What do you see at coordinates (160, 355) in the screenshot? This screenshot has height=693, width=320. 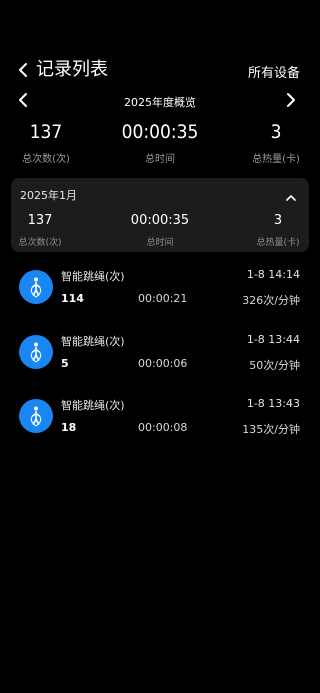 I see `record-item: 智能跳绳(次) 1-8 13:44 5 00:00:06 50次/分钟` at bounding box center [160, 355].